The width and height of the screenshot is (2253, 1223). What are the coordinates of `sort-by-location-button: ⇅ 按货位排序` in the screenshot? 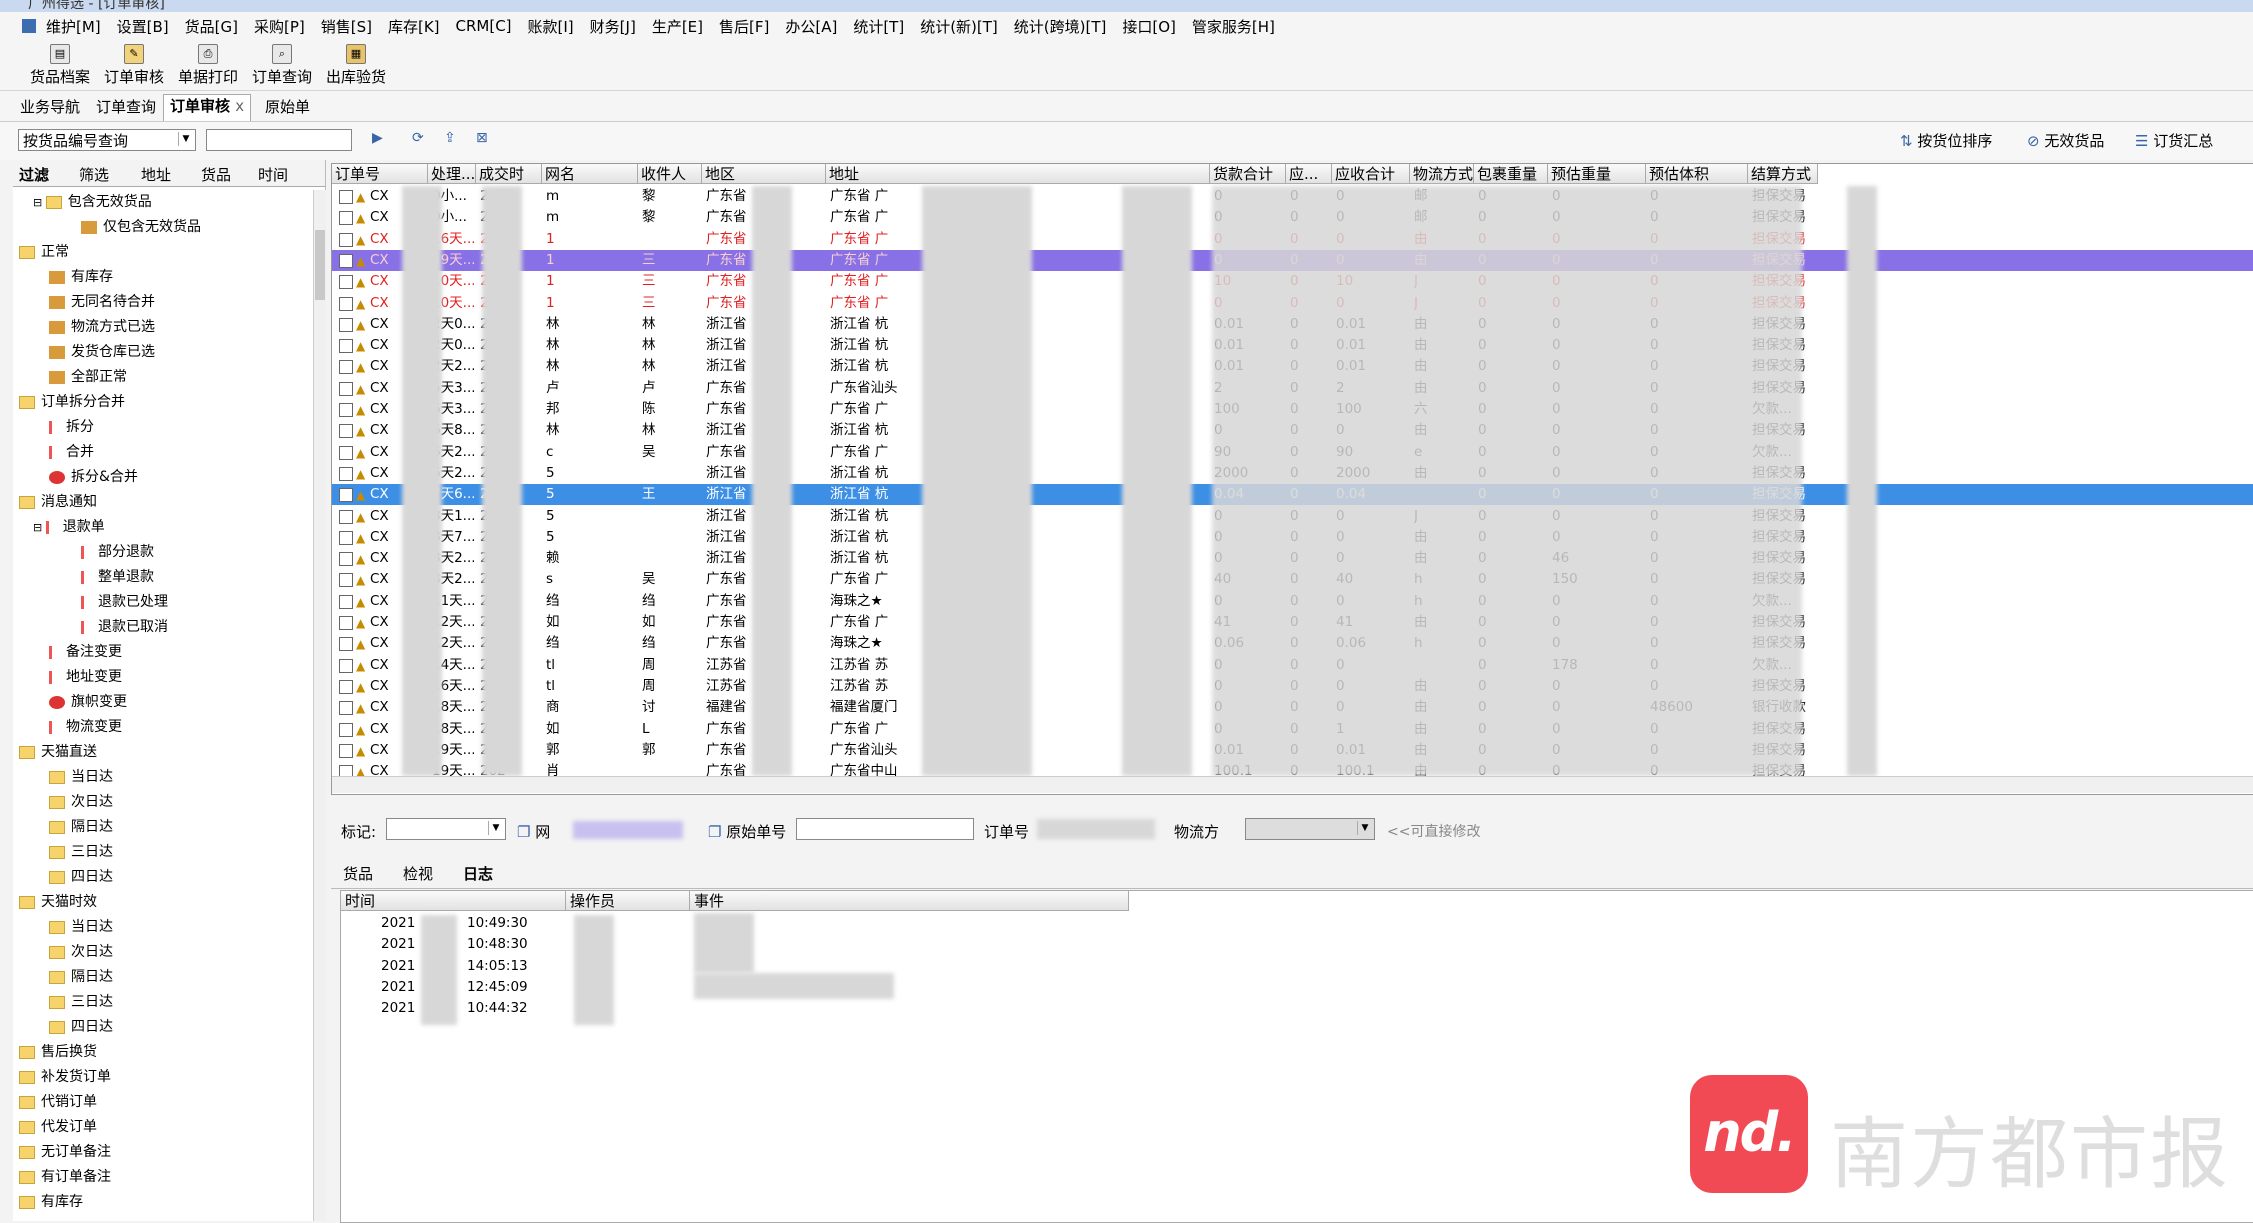 It's located at (1946, 140).